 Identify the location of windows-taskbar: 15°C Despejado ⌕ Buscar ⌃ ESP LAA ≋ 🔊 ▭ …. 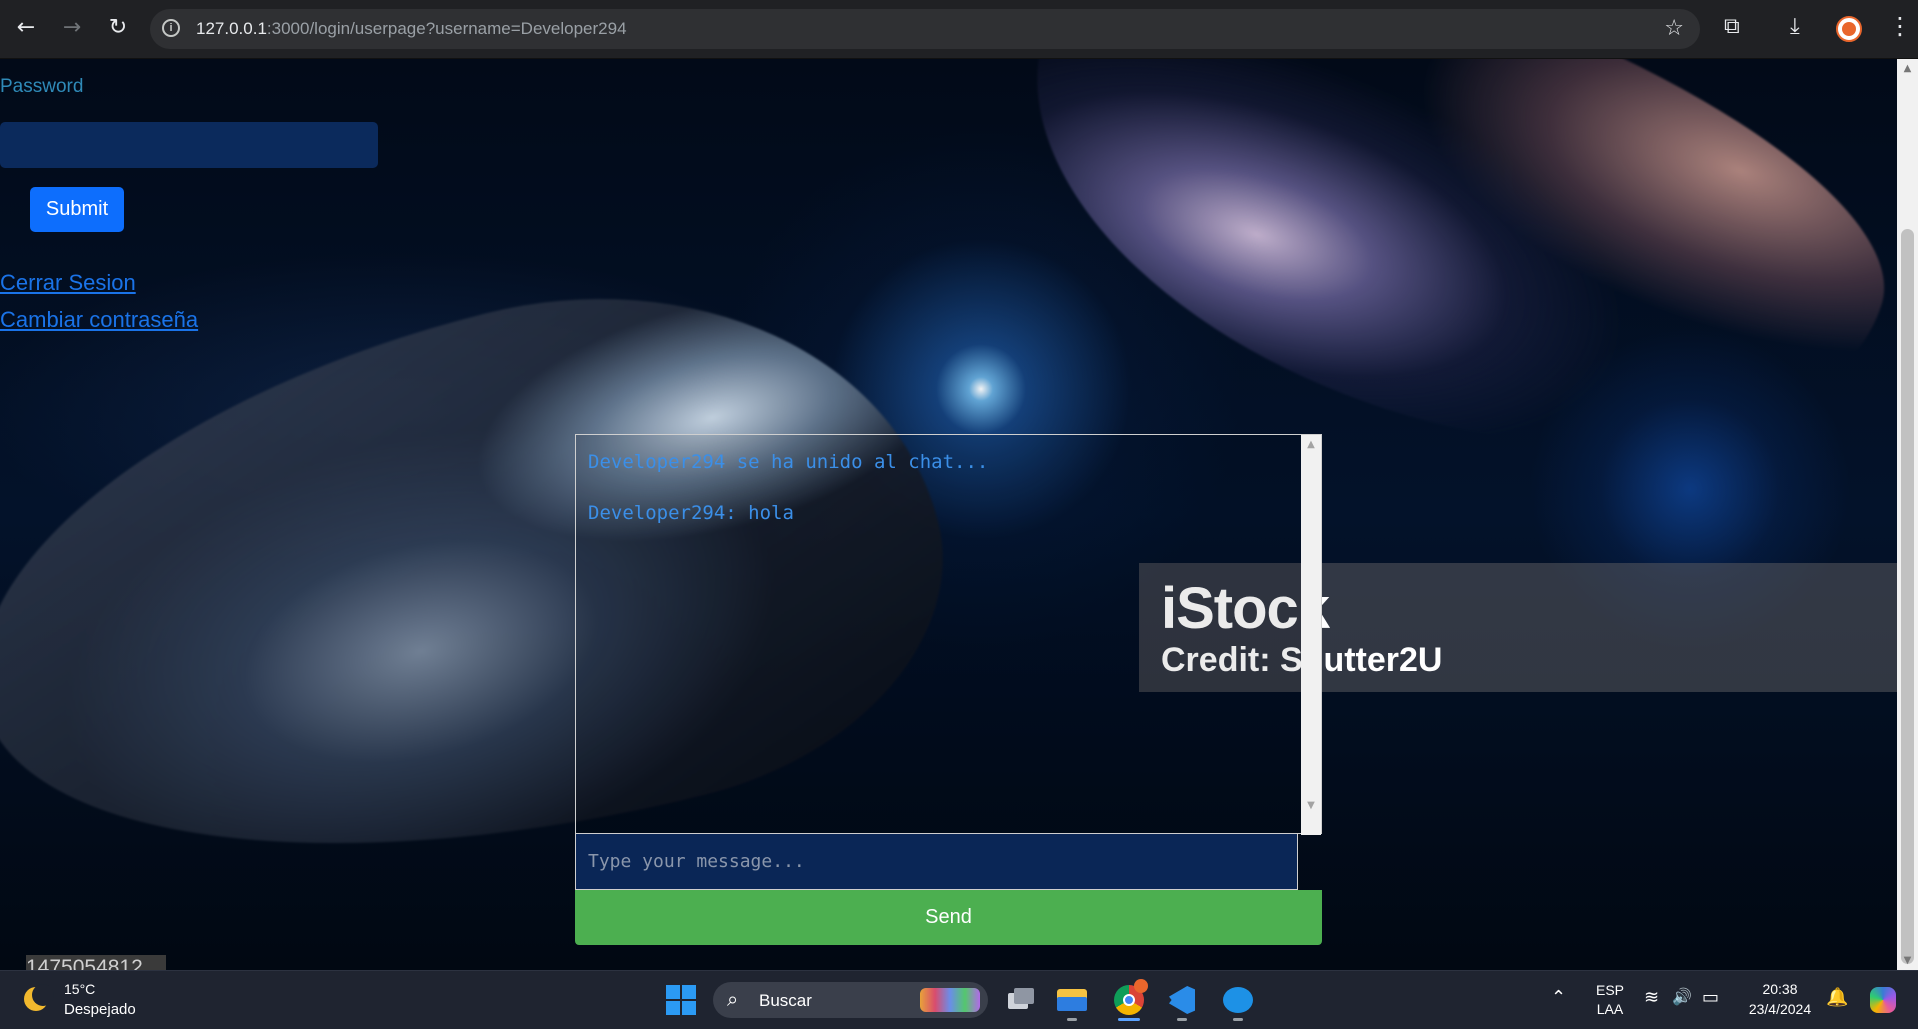
(959, 999).